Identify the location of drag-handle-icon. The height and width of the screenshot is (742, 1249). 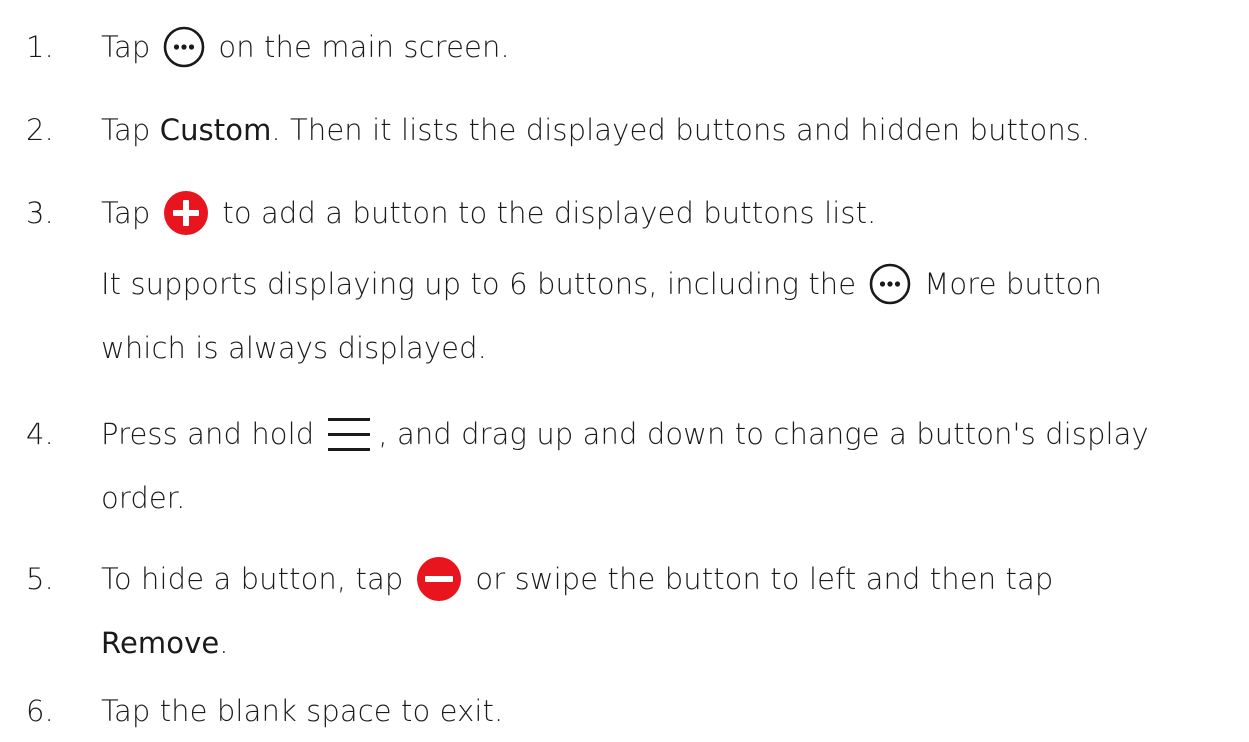
(349, 434).